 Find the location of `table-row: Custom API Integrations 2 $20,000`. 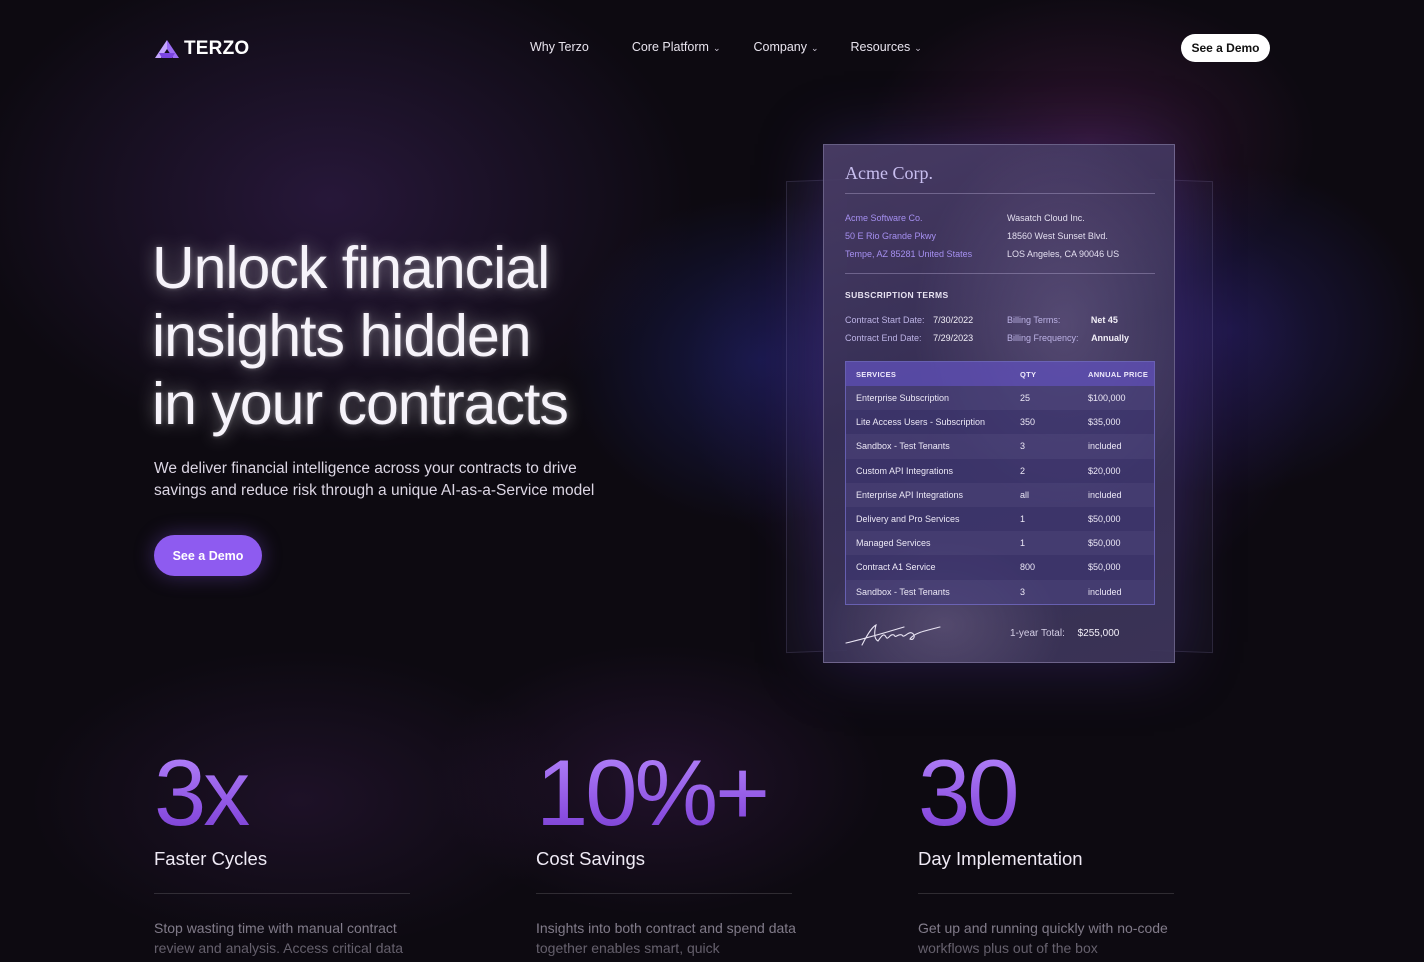

table-row: Custom API Integrations 2 $20,000 is located at coordinates (1000, 470).